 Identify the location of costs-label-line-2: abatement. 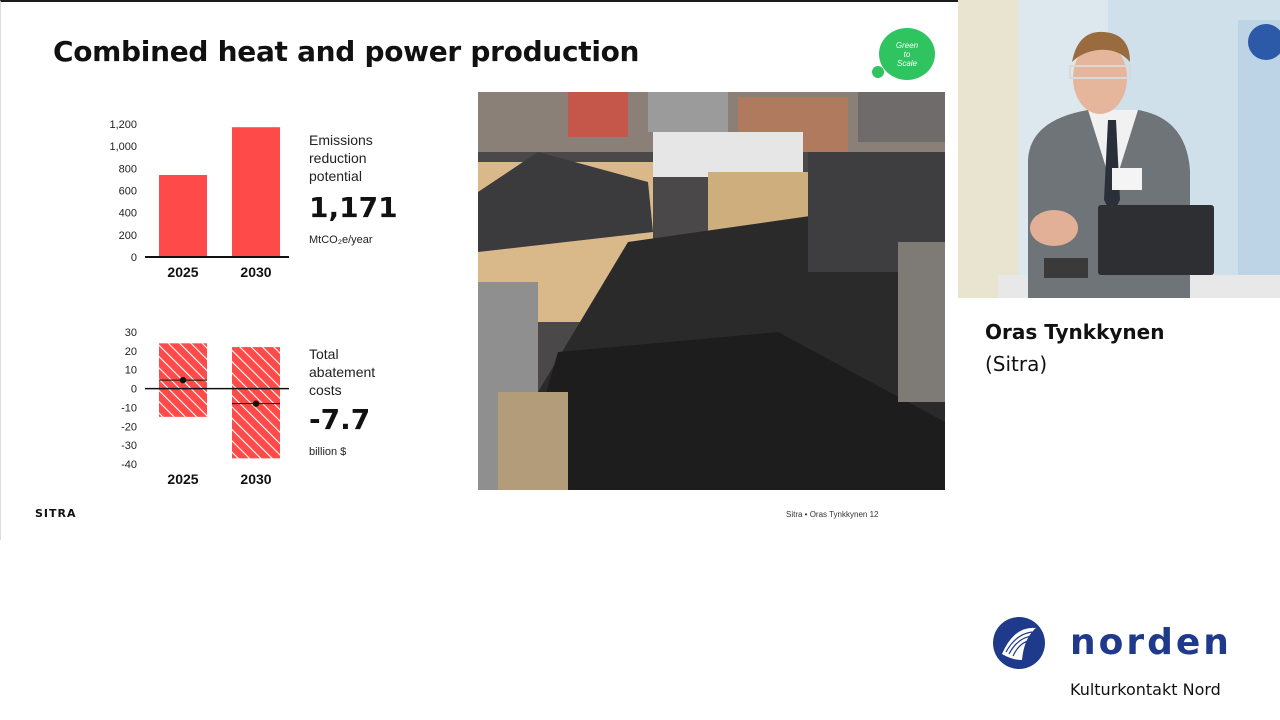
(342, 372).